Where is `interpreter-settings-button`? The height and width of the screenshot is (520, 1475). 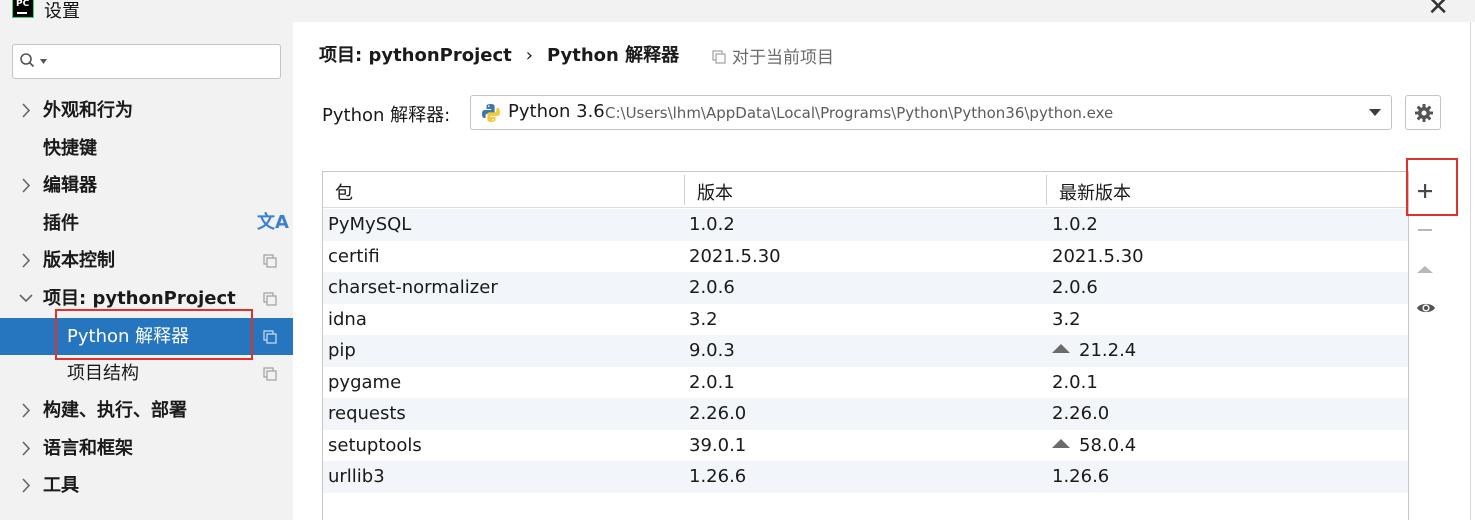
interpreter-settings-button is located at coordinates (1423, 112).